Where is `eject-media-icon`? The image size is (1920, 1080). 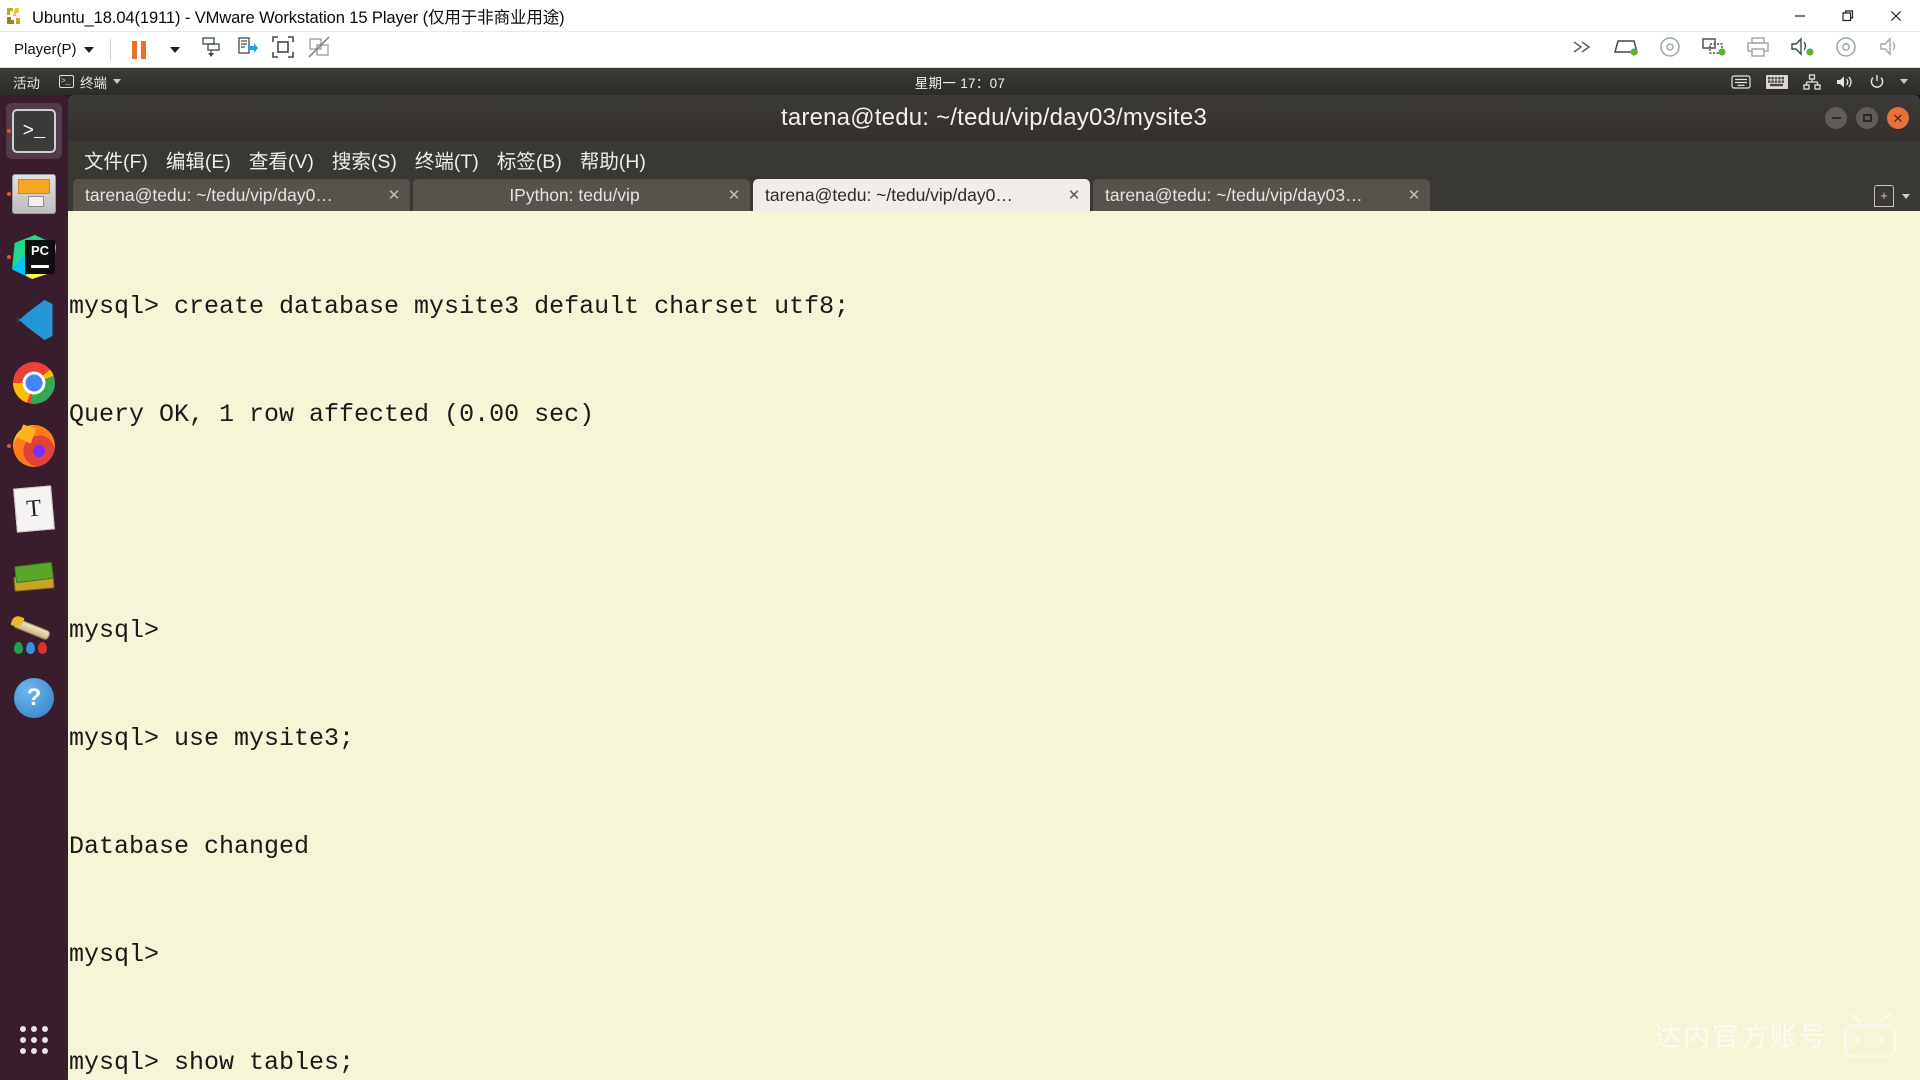 eject-media-icon is located at coordinates (247, 49).